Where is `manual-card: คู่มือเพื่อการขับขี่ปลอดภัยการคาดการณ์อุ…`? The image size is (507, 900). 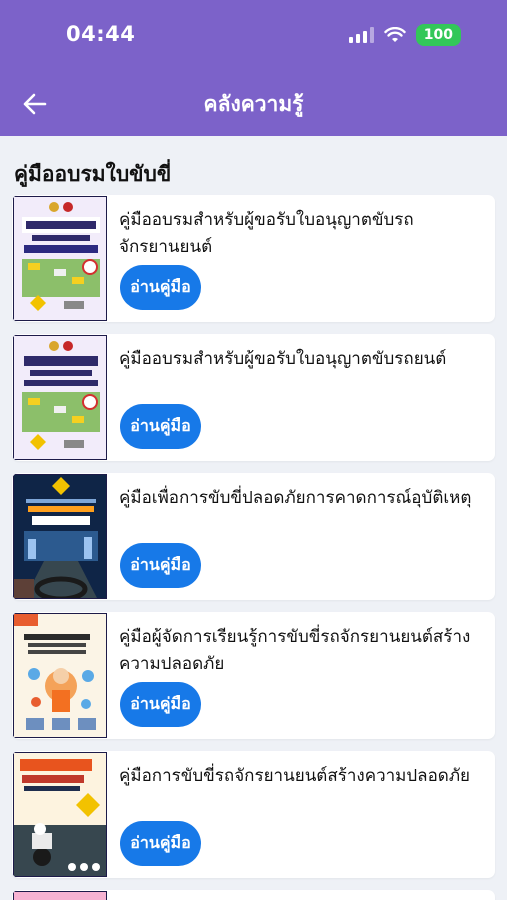 manual-card: คู่มือเพื่อการขับขี่ปลอดภัยการคาดการณ์อุ… is located at coordinates (253, 536).